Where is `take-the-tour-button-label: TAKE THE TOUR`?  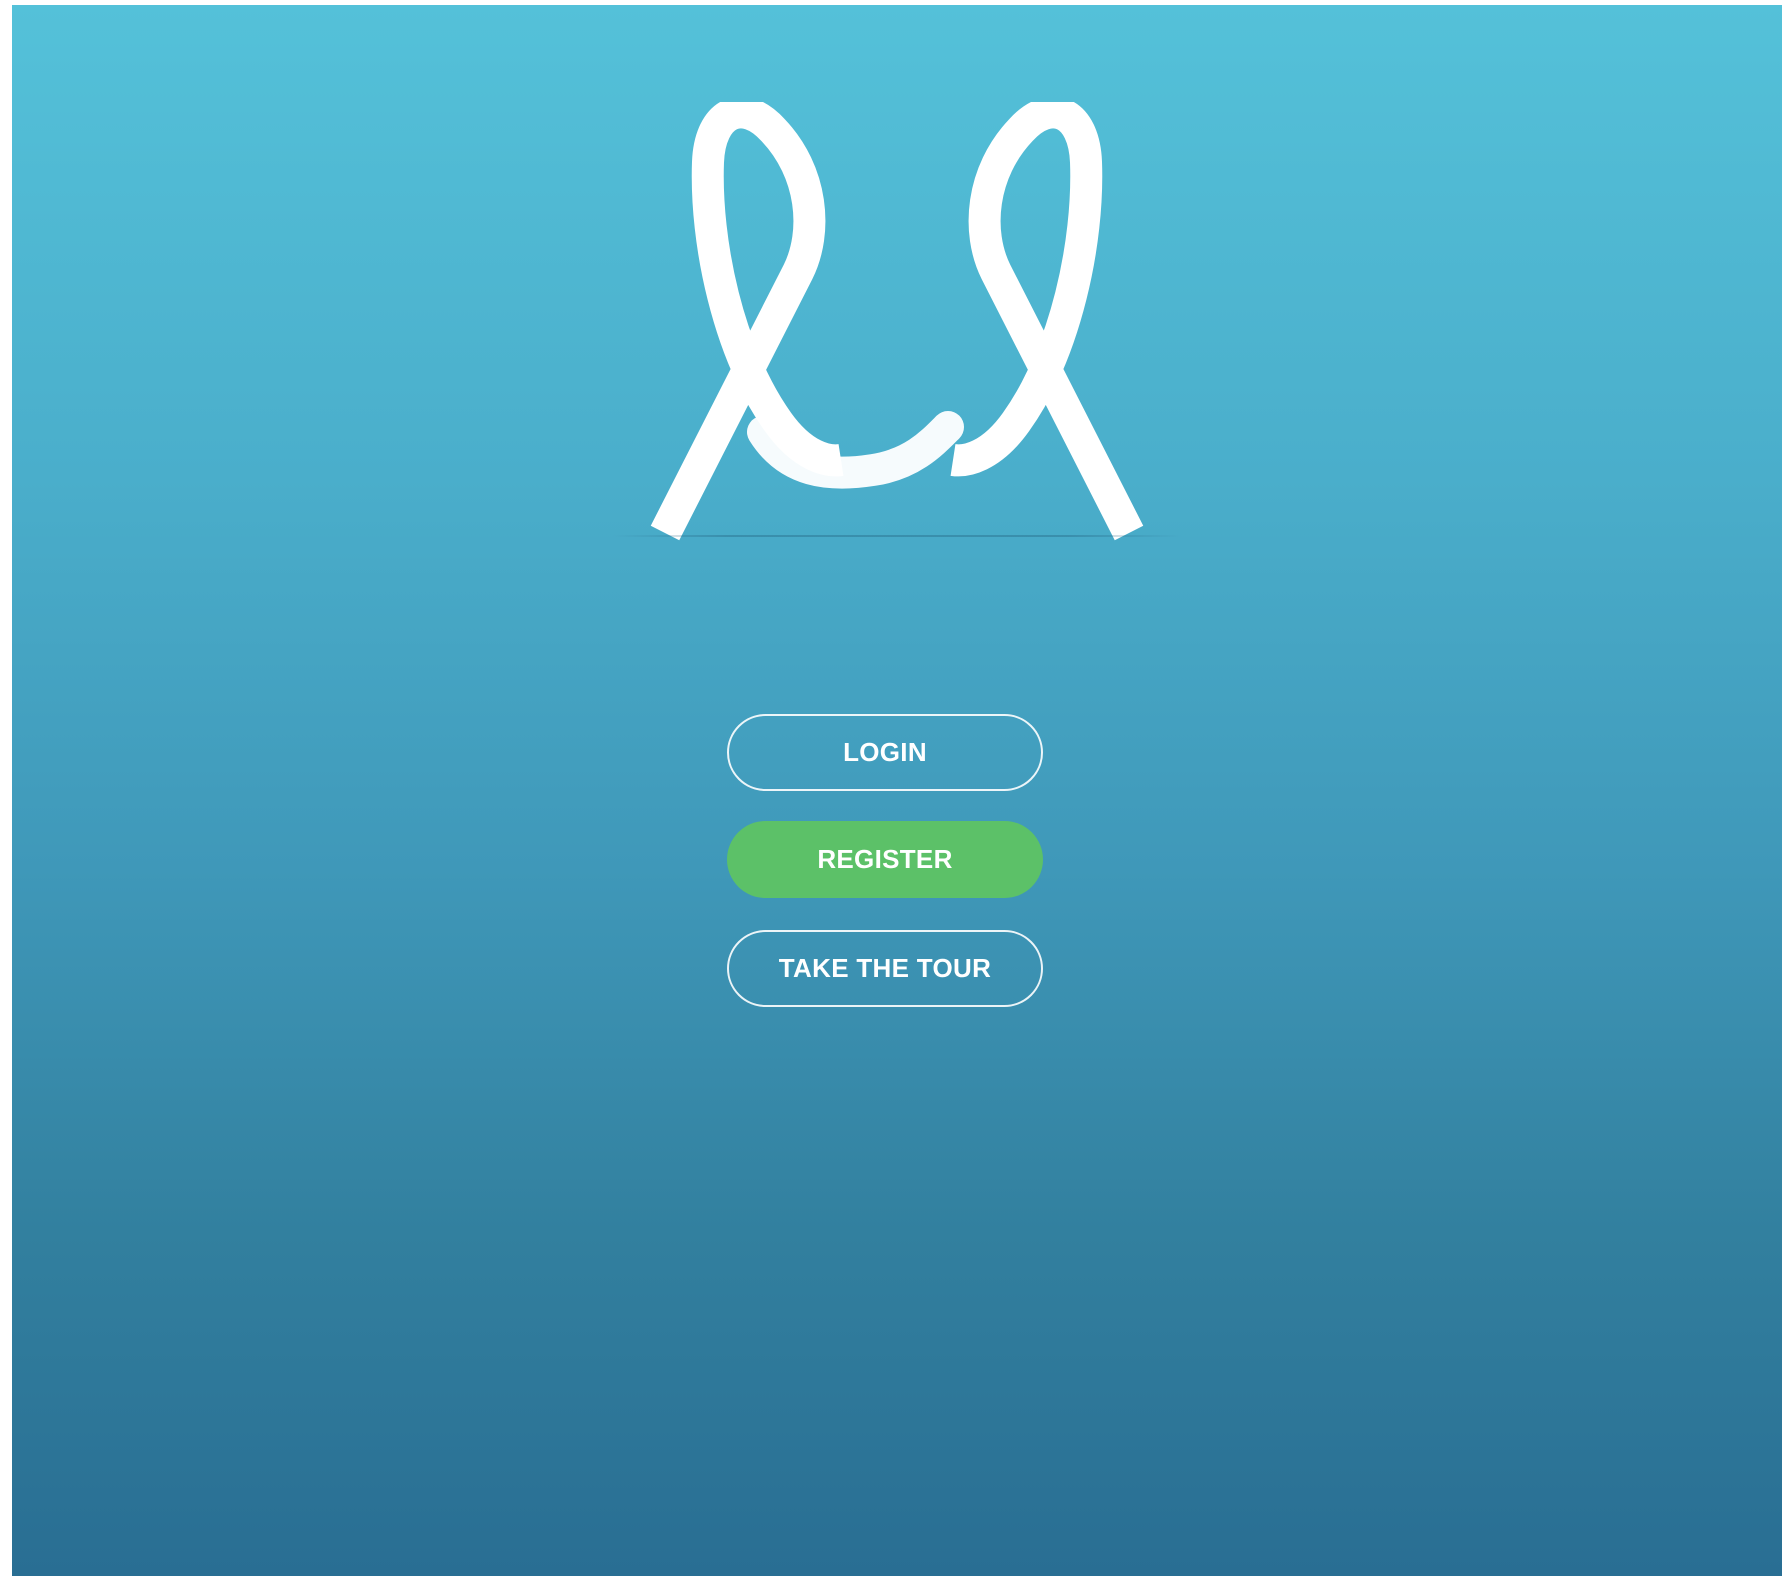
take-the-tour-button-label: TAKE THE TOUR is located at coordinates (885, 968).